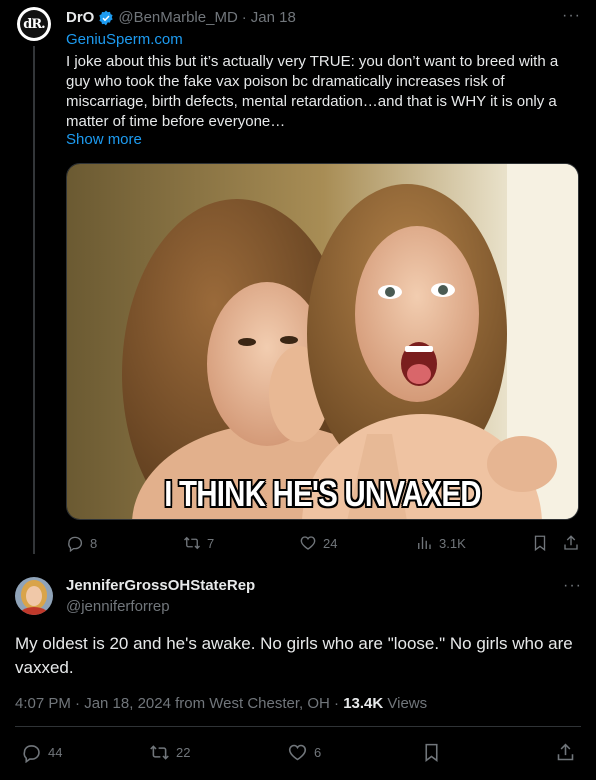 The width and height of the screenshot is (596, 780). What do you see at coordinates (572, 586) in the screenshot?
I see `more-options-button-reply: ···` at bounding box center [572, 586].